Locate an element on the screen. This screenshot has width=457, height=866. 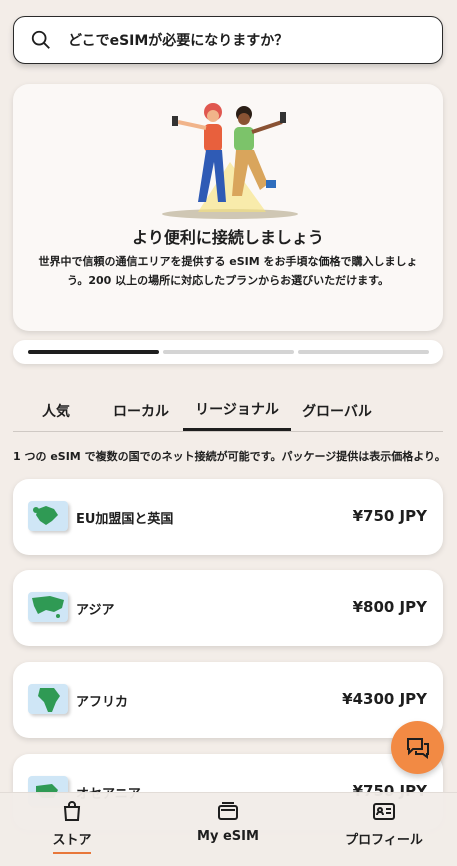
region-card-asia: アジア ¥800 JPY is located at coordinates (228, 608).